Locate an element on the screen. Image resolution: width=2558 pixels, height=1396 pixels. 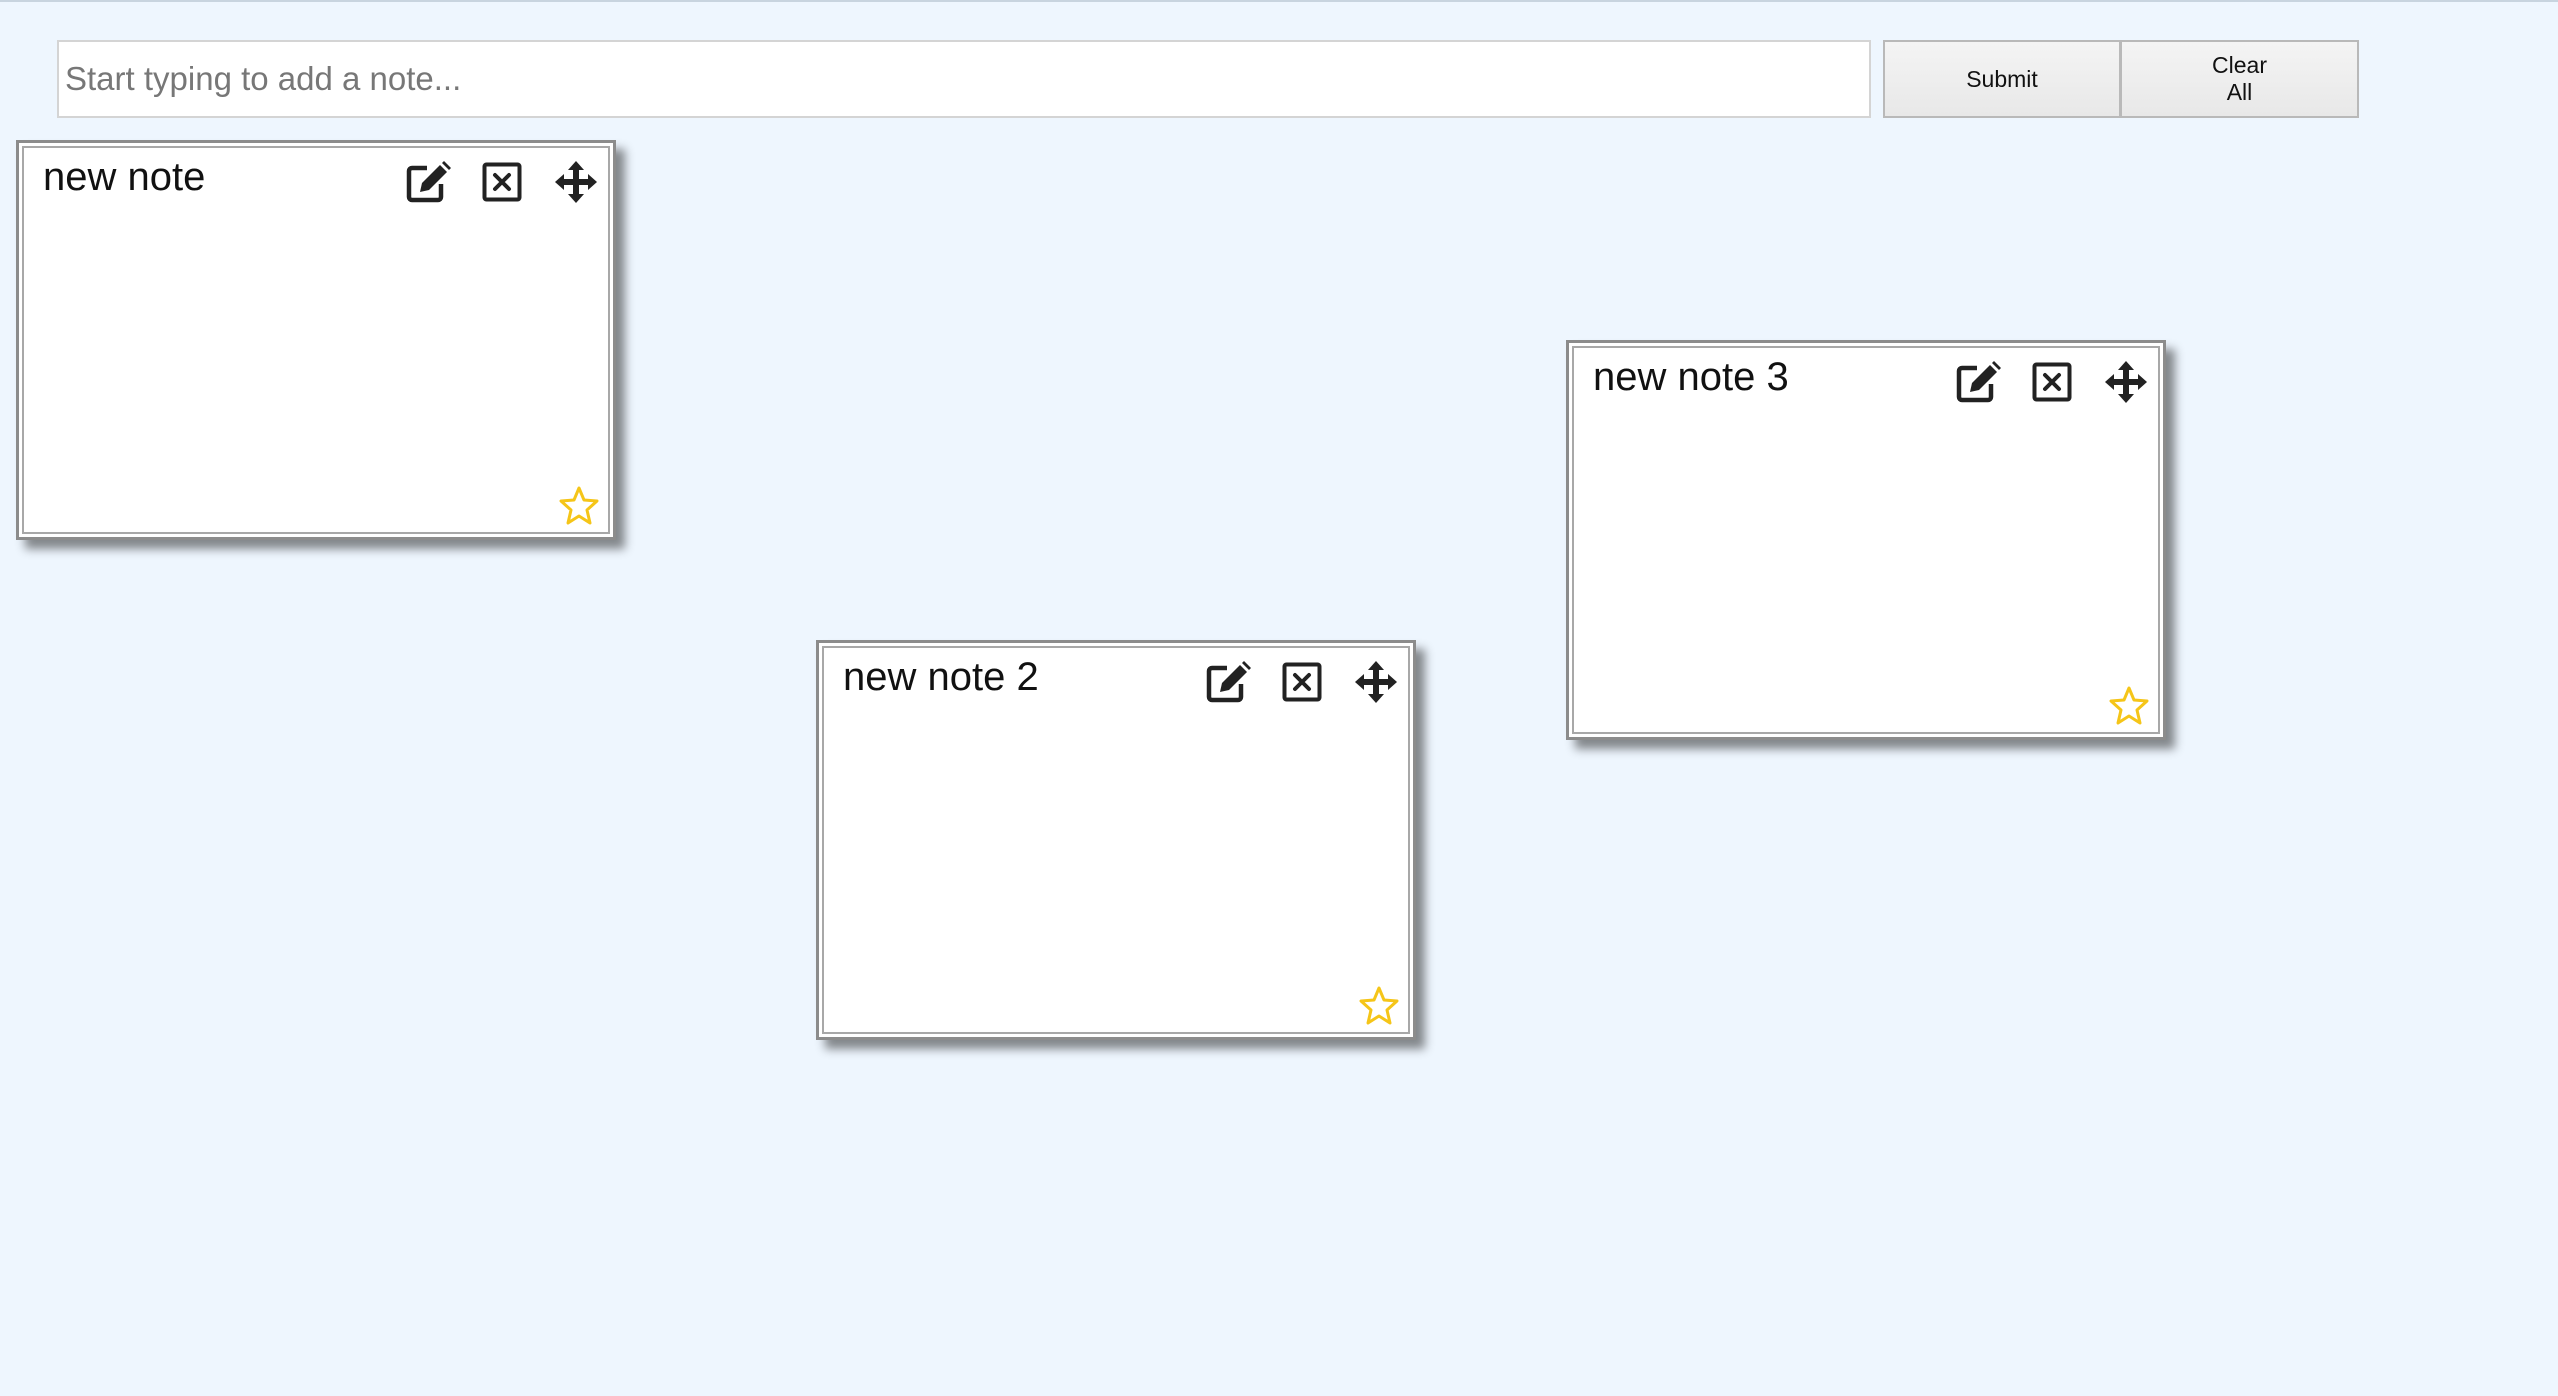
note-title: new note 3 is located at coordinates (1691, 377).